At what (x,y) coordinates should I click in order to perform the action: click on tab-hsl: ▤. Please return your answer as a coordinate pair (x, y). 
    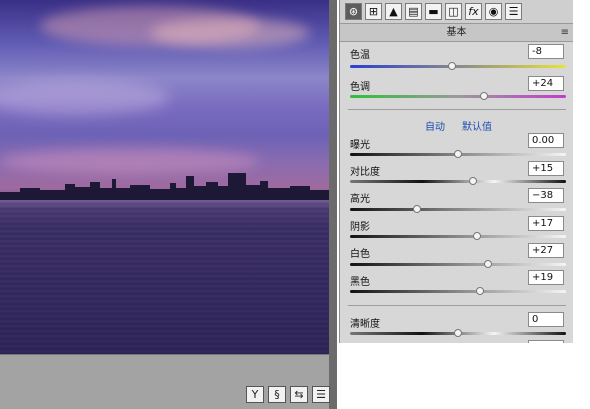
    Looking at the image, I should click on (413, 11).